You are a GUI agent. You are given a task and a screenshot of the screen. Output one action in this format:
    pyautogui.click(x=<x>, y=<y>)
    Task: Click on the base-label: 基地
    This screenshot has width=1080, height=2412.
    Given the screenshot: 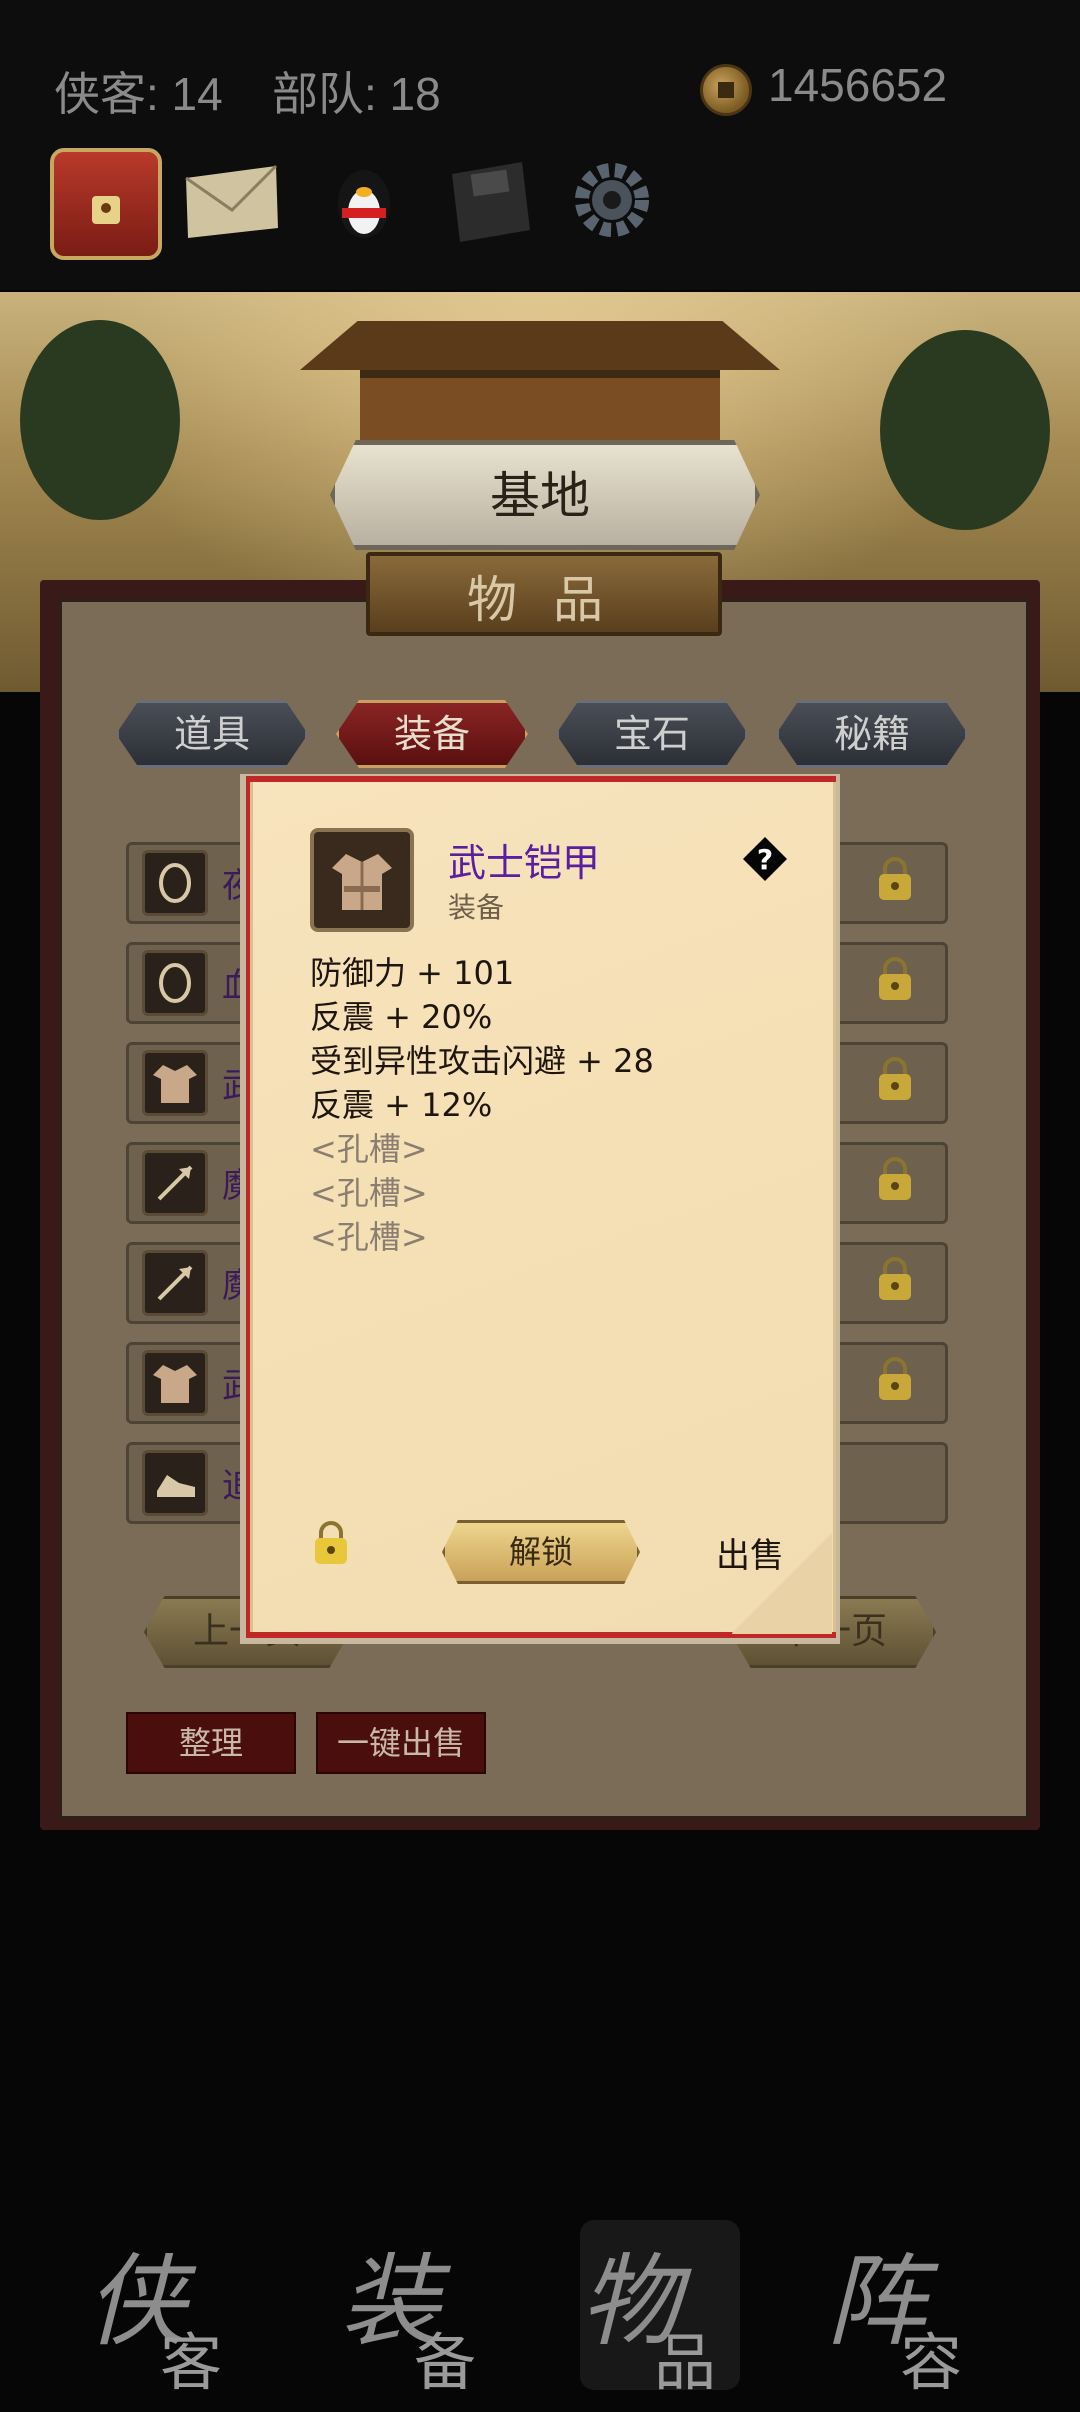 What is the action you would take?
    pyautogui.click(x=540, y=496)
    